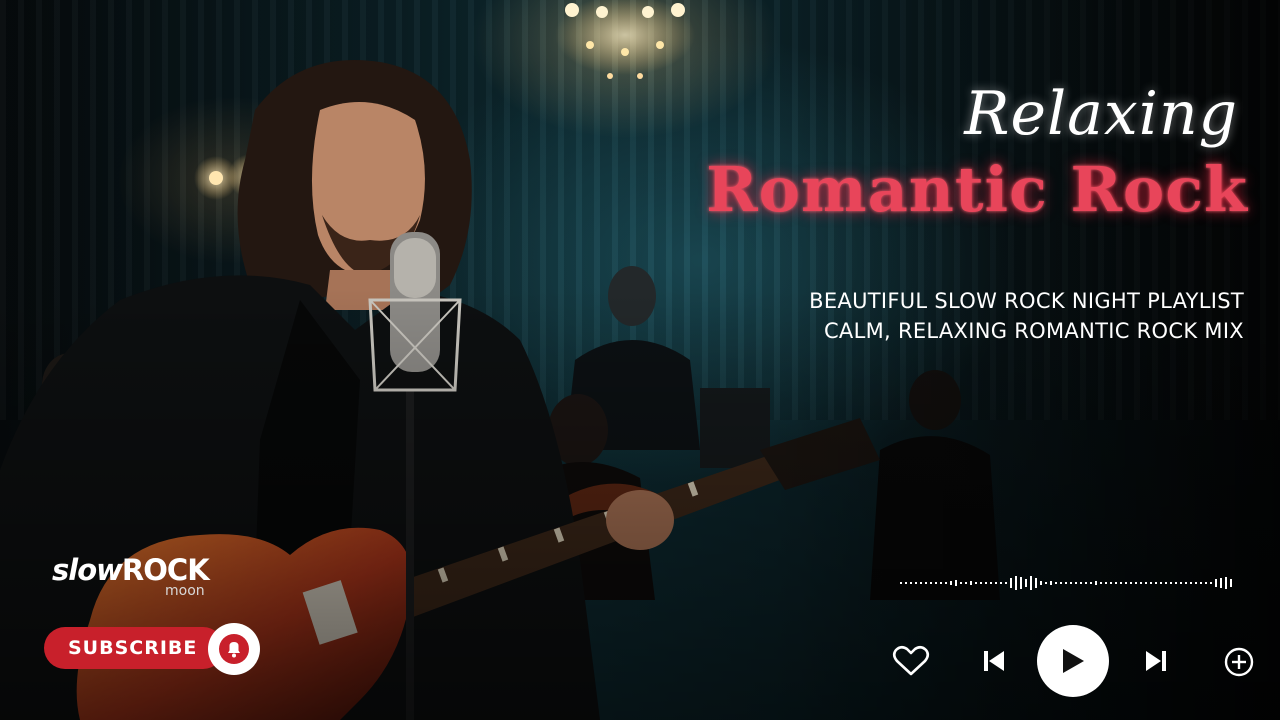 The image size is (1280, 720). I want to click on previous-icon, so click(994, 661).